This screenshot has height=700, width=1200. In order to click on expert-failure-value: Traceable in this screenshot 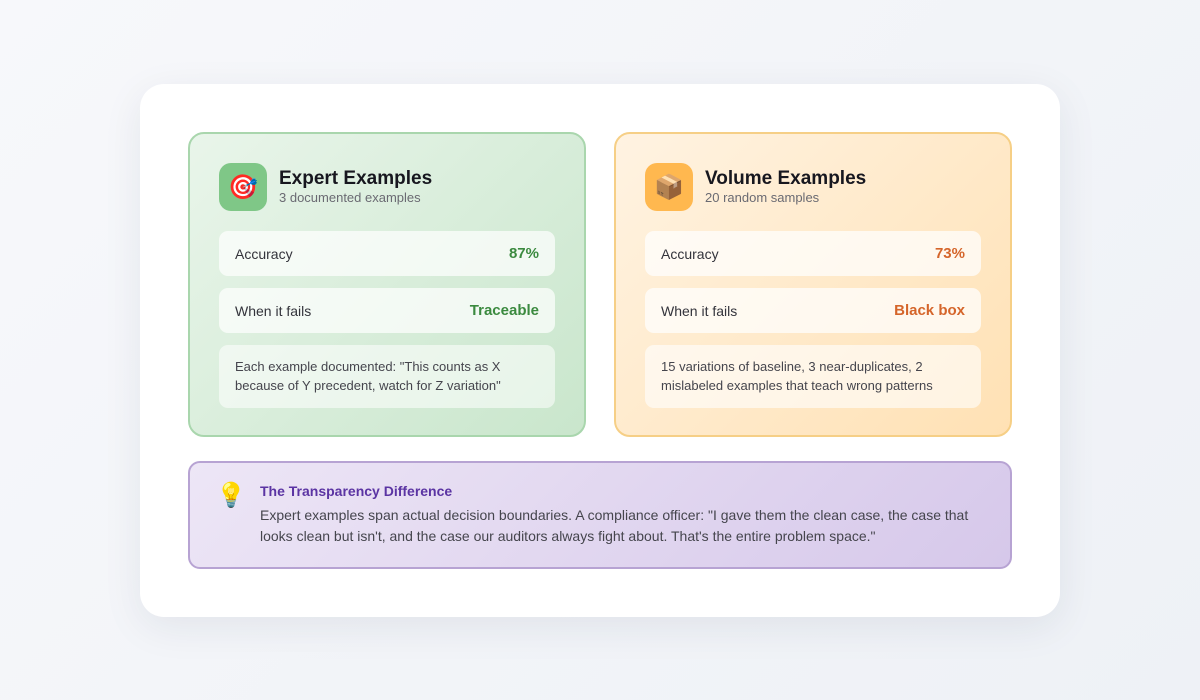, I will do `click(504, 310)`.